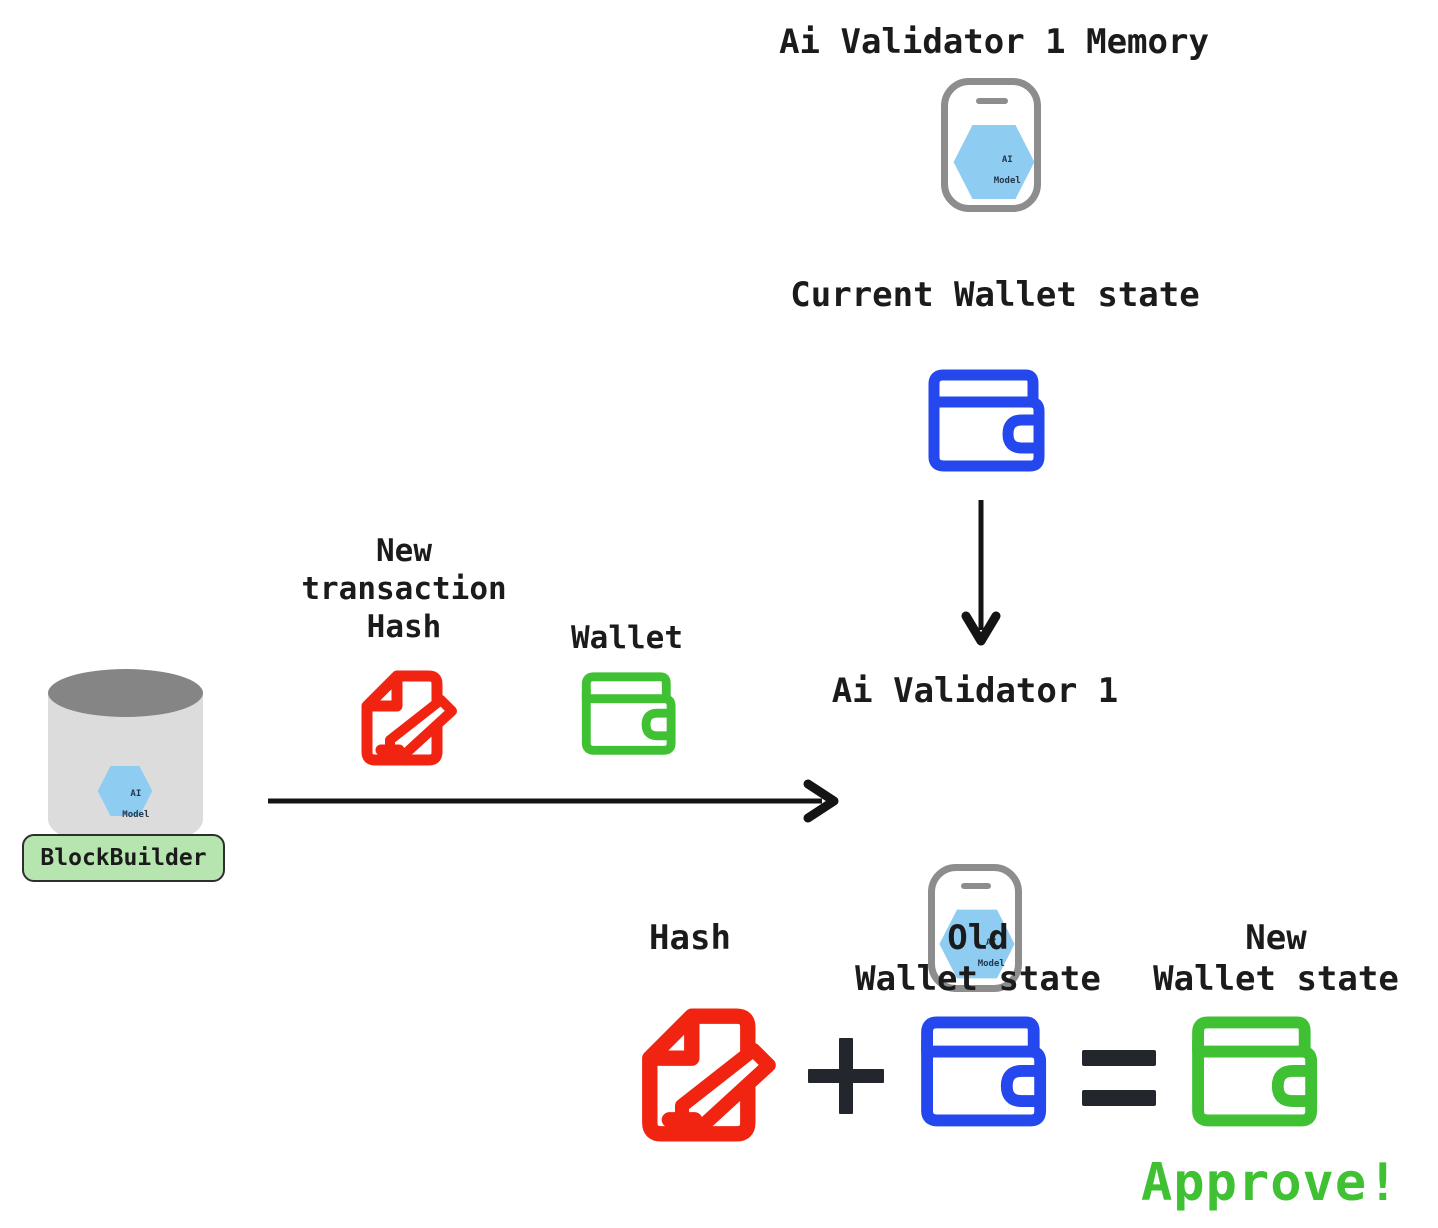  Describe the element at coordinates (986, 420) in the screenshot. I see `current-wallet-icon` at that location.